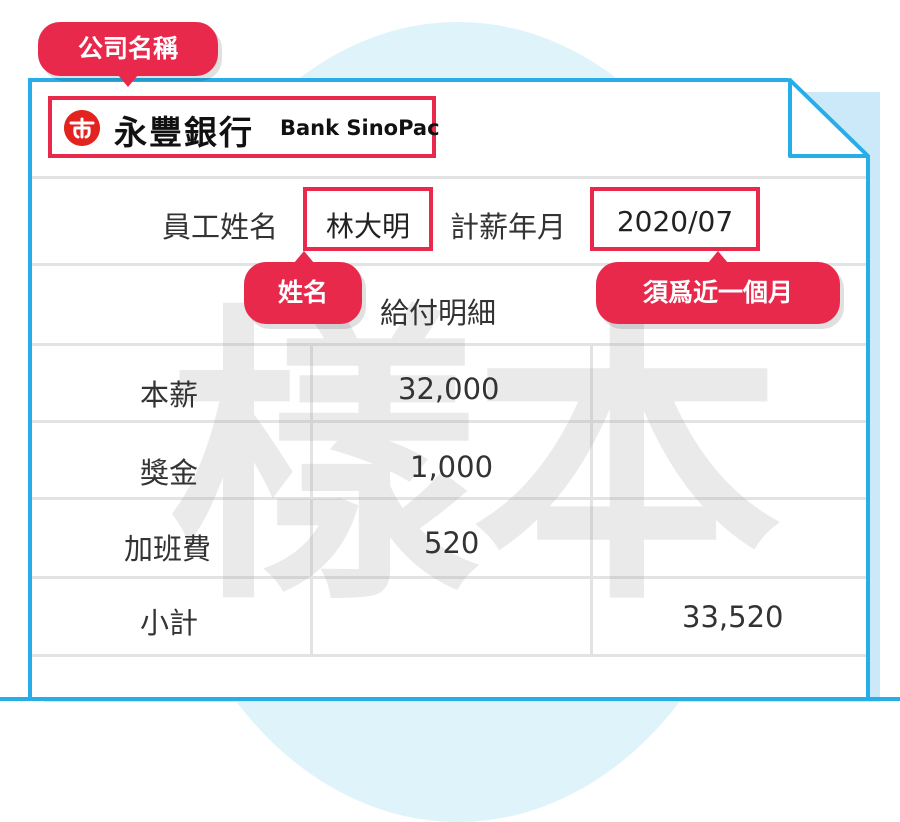 This screenshot has height=822, width=900. I want to click on bank-name-chinese: 永豐銀行, so click(184, 132).